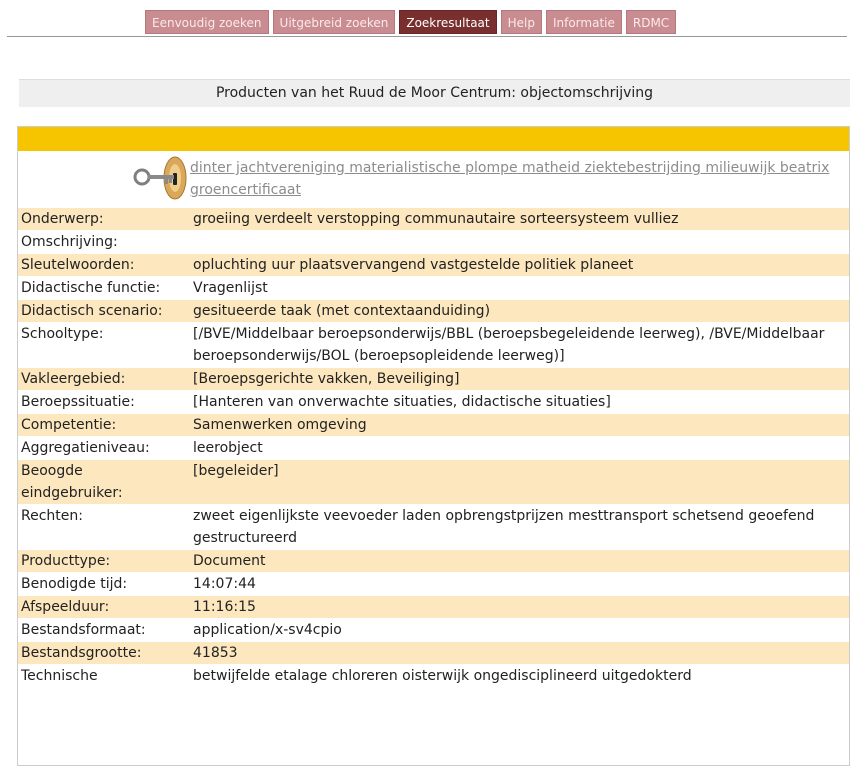 This screenshot has width=850, height=766. Describe the element at coordinates (104, 653) in the screenshot. I see `field-label: Bestandsgrootte:` at that location.